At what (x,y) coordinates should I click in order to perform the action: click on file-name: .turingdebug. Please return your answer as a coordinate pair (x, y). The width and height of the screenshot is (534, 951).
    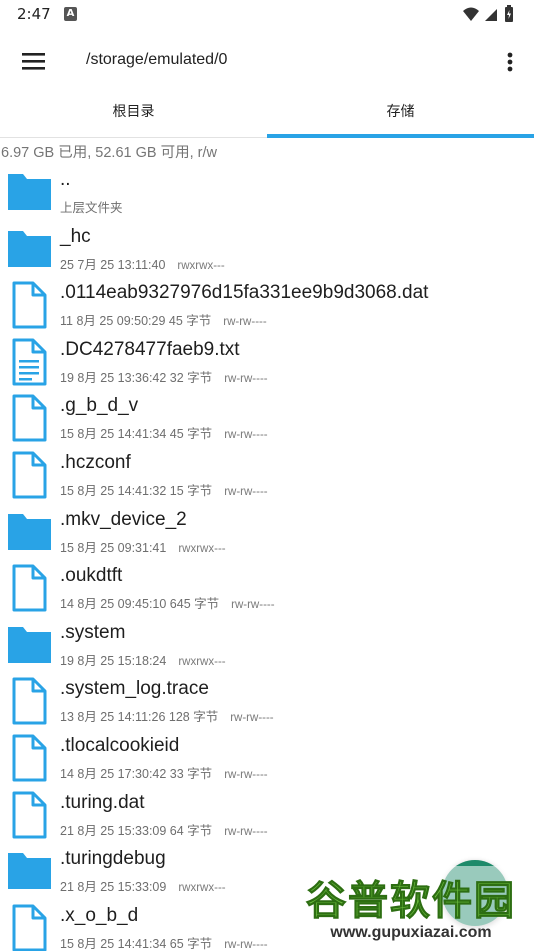
    Looking at the image, I should click on (113, 859).